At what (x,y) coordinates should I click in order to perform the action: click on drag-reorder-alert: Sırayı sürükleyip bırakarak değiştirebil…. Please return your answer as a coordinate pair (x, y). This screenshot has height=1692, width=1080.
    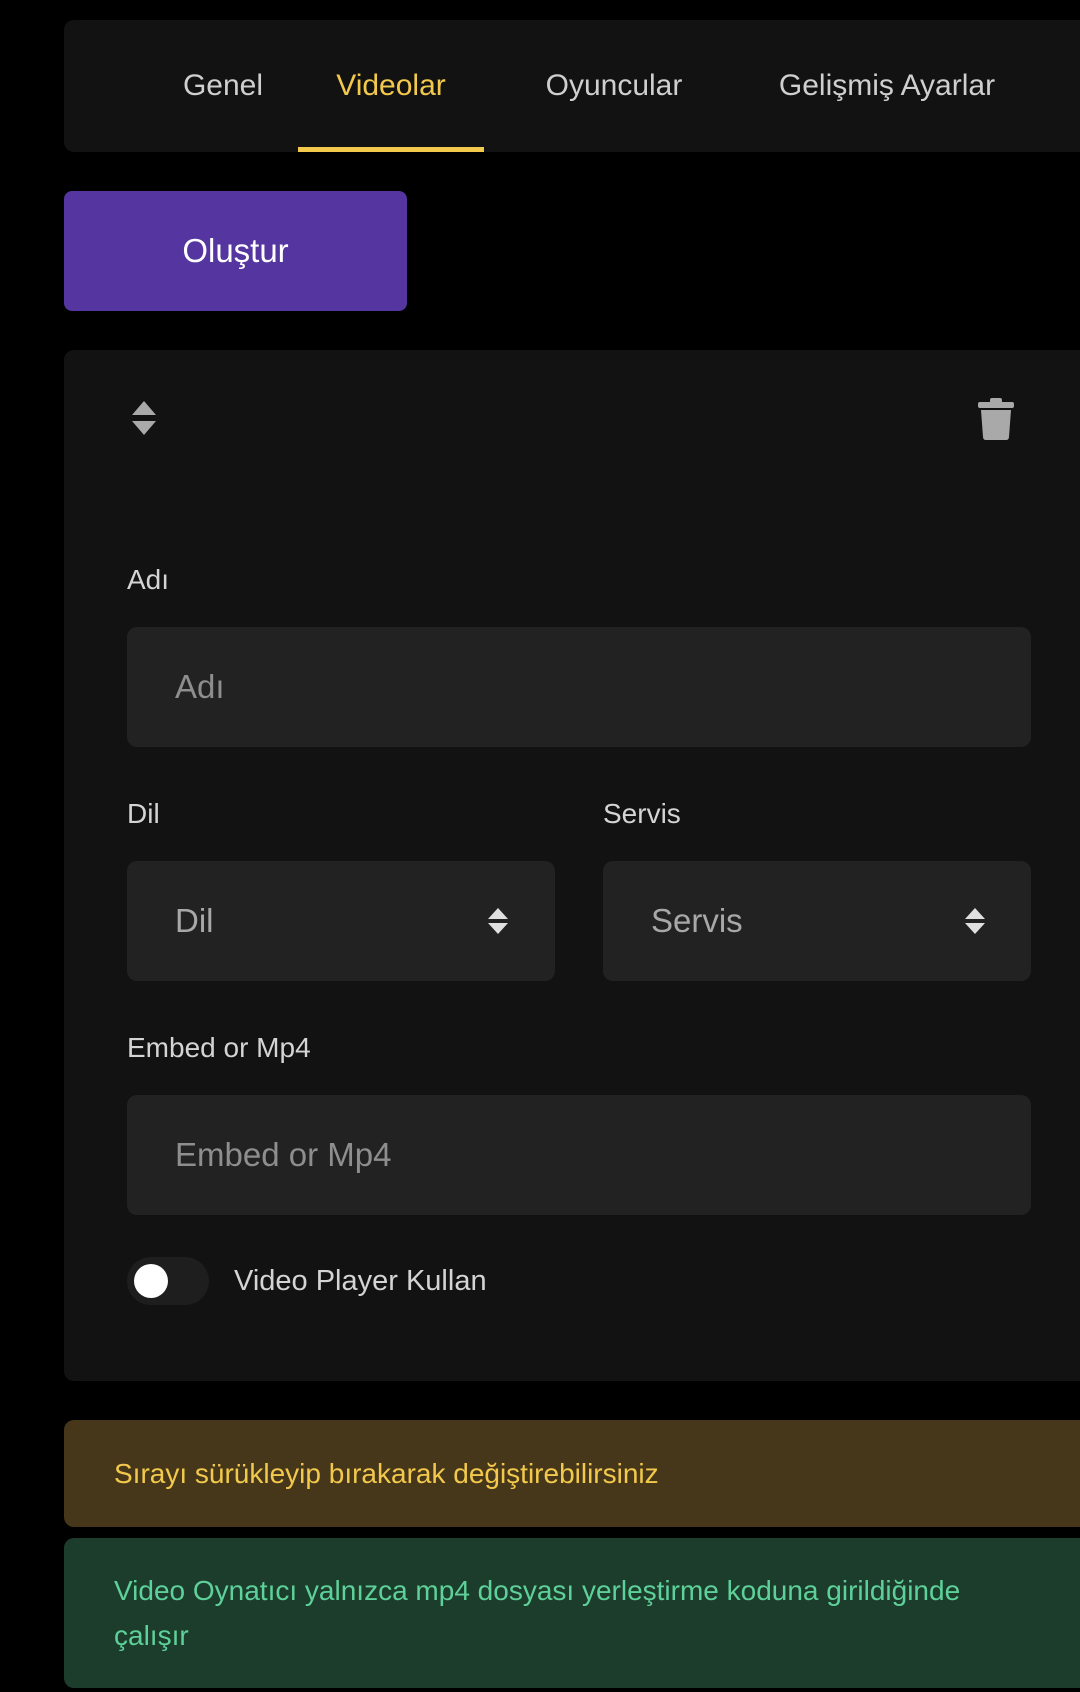
    Looking at the image, I should click on (572, 1473).